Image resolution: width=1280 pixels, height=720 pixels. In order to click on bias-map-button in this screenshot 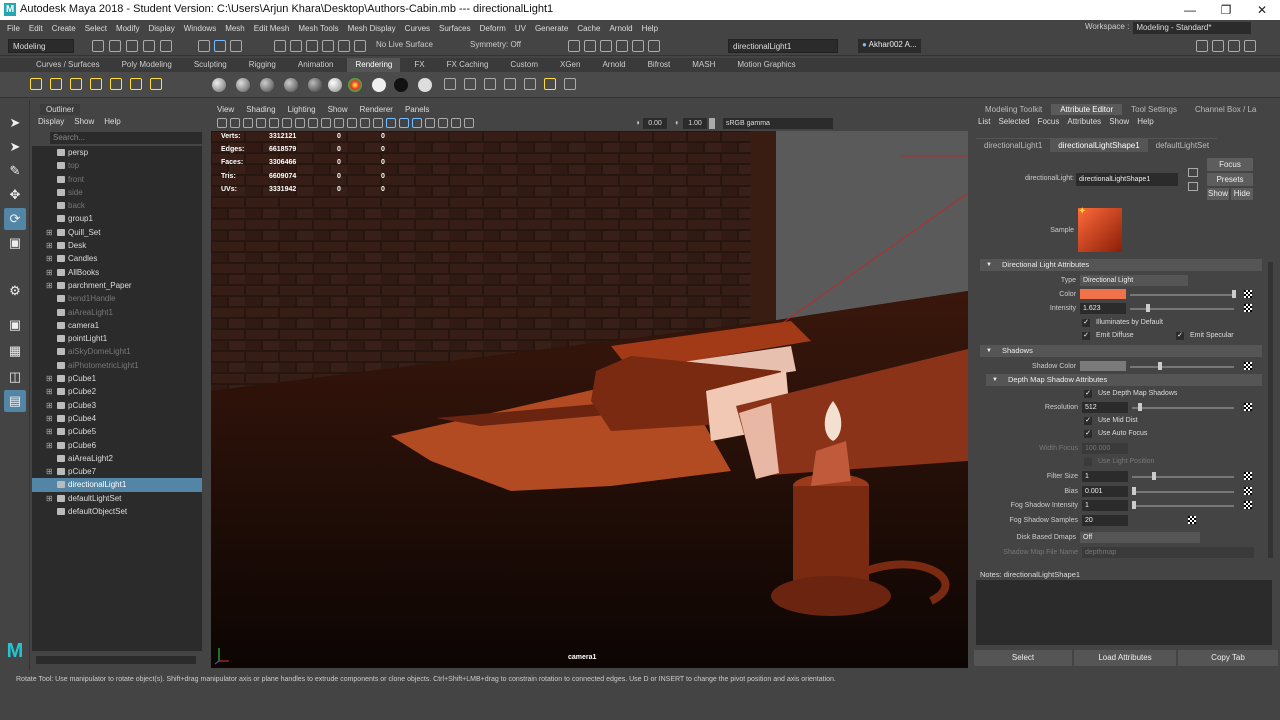, I will do `click(1248, 491)`.